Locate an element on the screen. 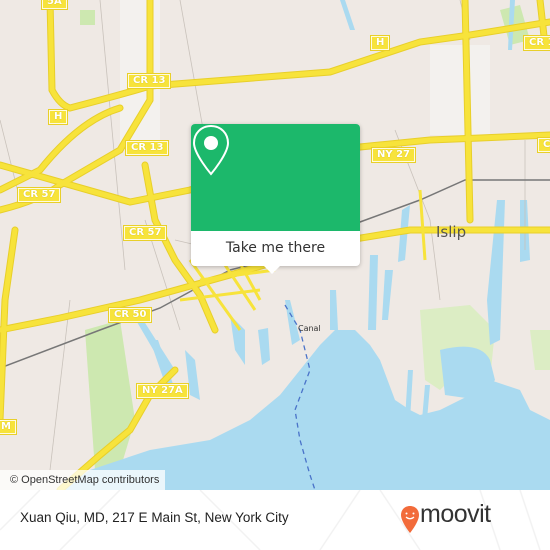 Image resolution: width=550 pixels, height=550 pixels. route-shield-ny27: NY 27 is located at coordinates (393, 155).